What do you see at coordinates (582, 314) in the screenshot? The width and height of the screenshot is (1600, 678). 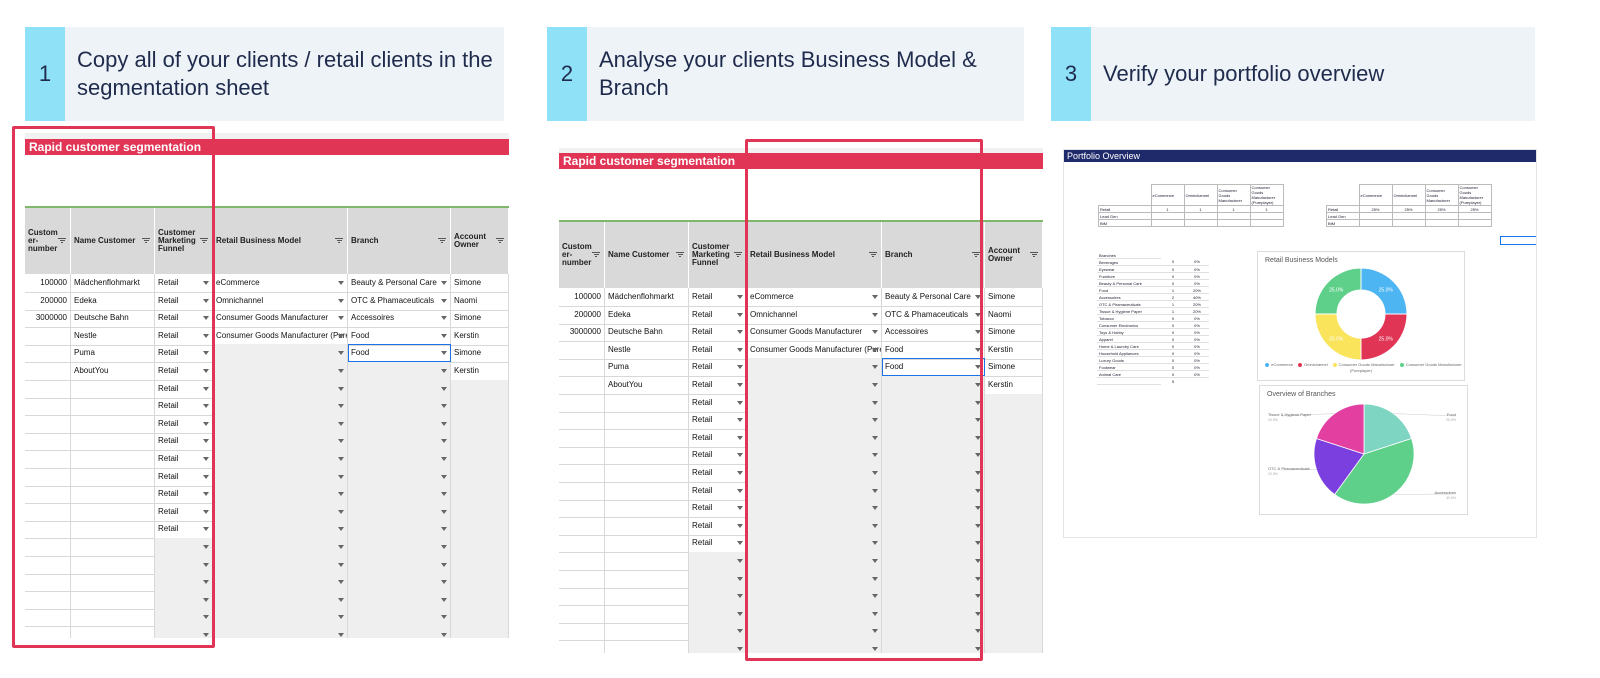 I see `num-cell: 200000` at bounding box center [582, 314].